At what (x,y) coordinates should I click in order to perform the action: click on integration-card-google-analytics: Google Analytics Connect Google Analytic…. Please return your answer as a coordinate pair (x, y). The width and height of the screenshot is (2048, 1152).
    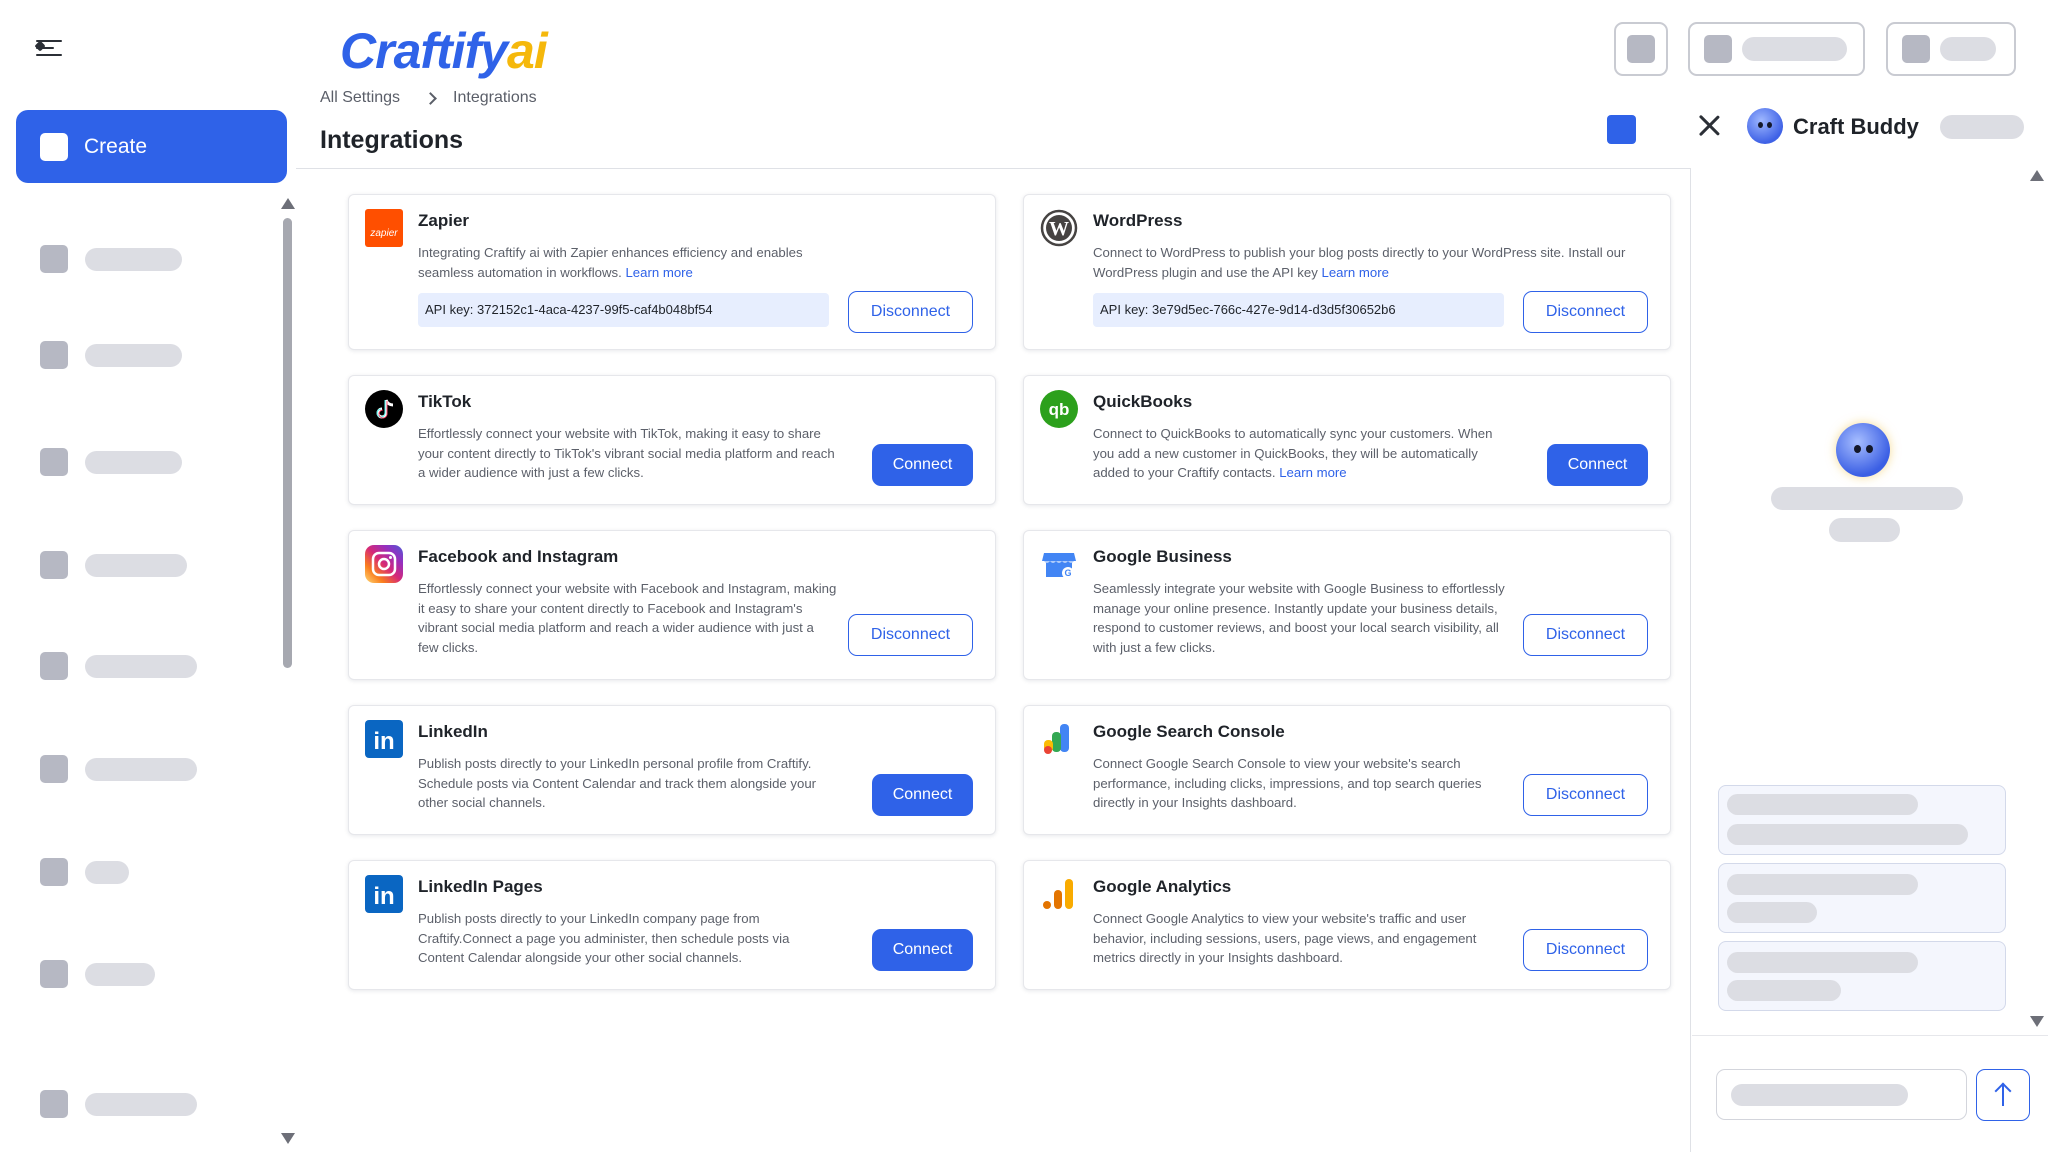
    Looking at the image, I should click on (1347, 925).